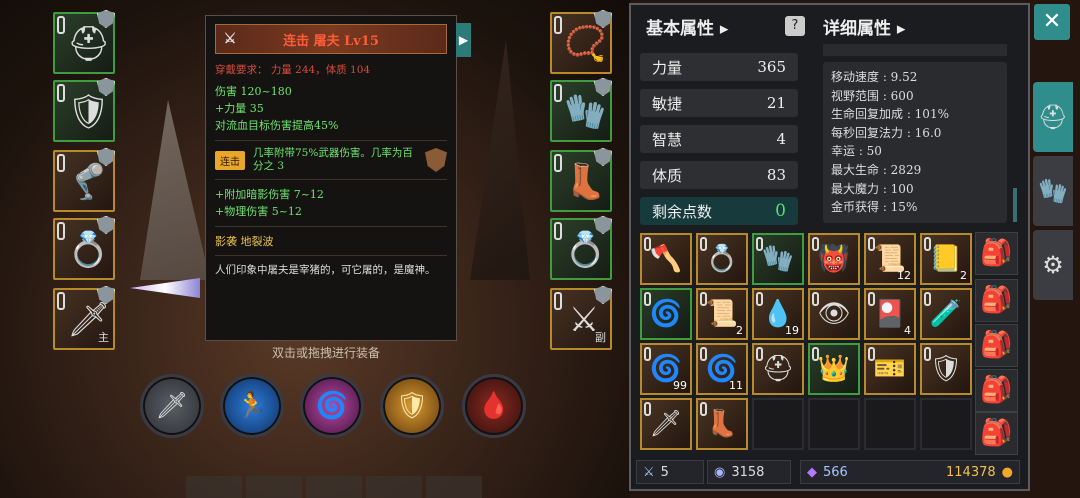  I want to click on tooltip-stat: 伤害 120~180, so click(253, 91).